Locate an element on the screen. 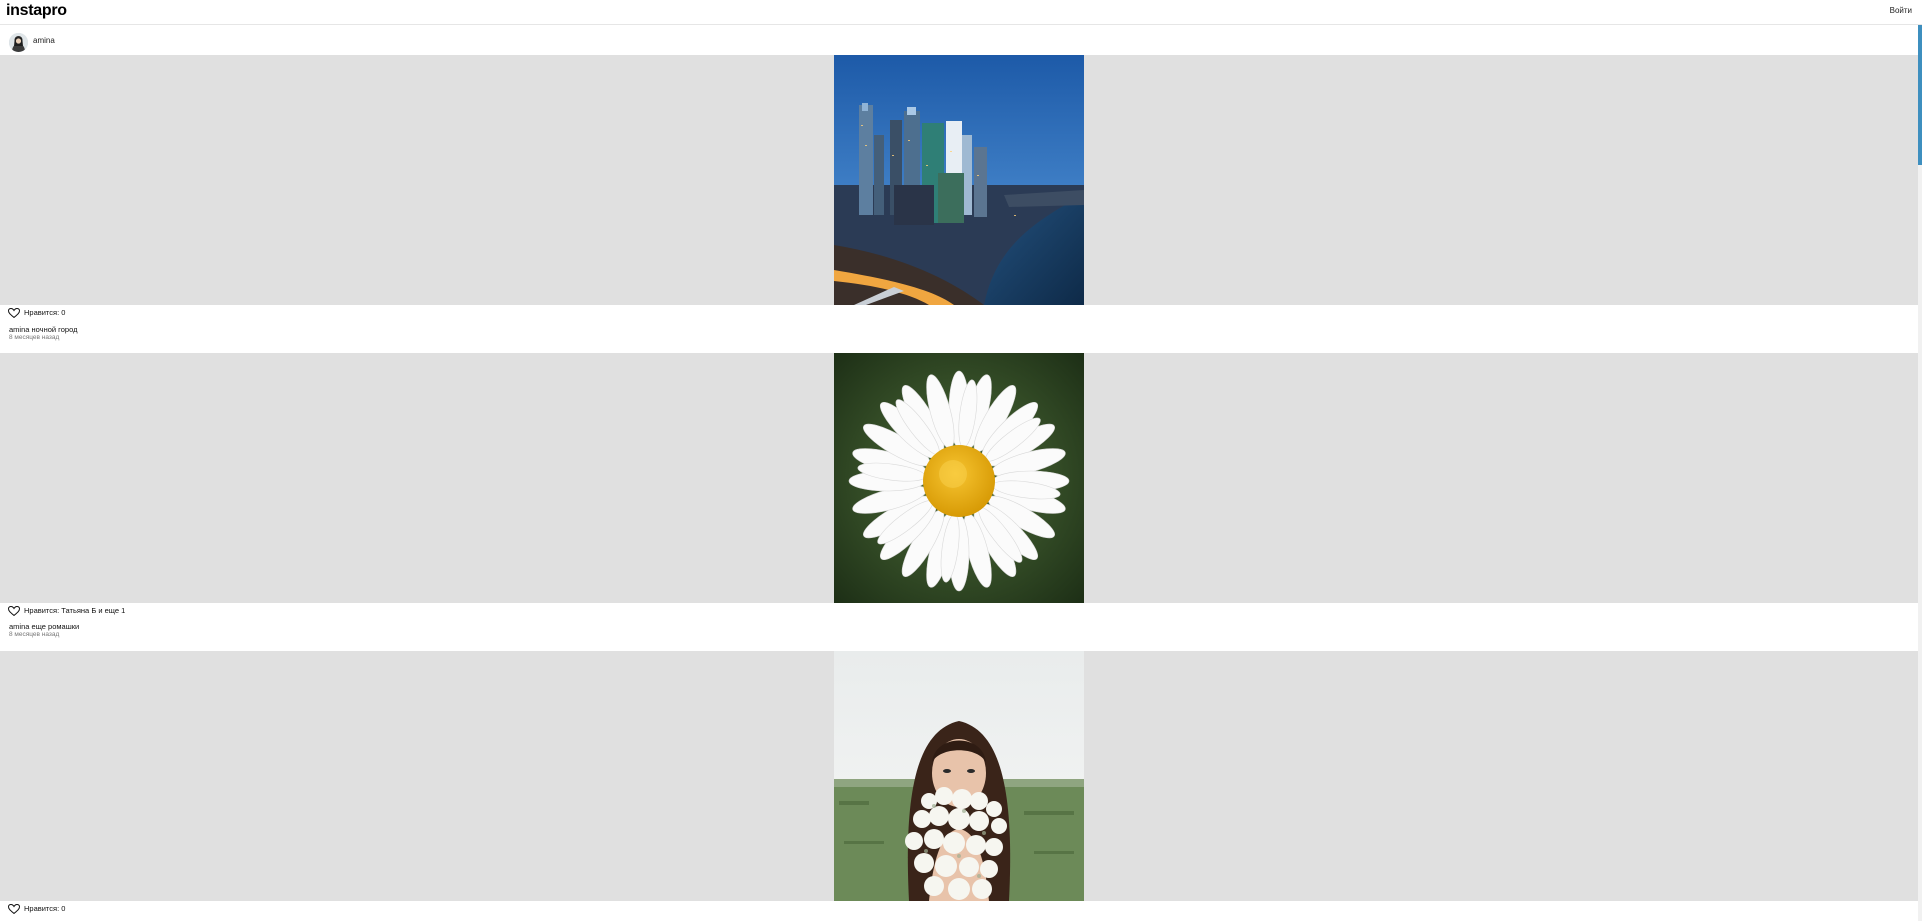 Image resolution: width=1922 pixels, height=921 pixels. post-caption: amina ночной город is located at coordinates (43, 329).